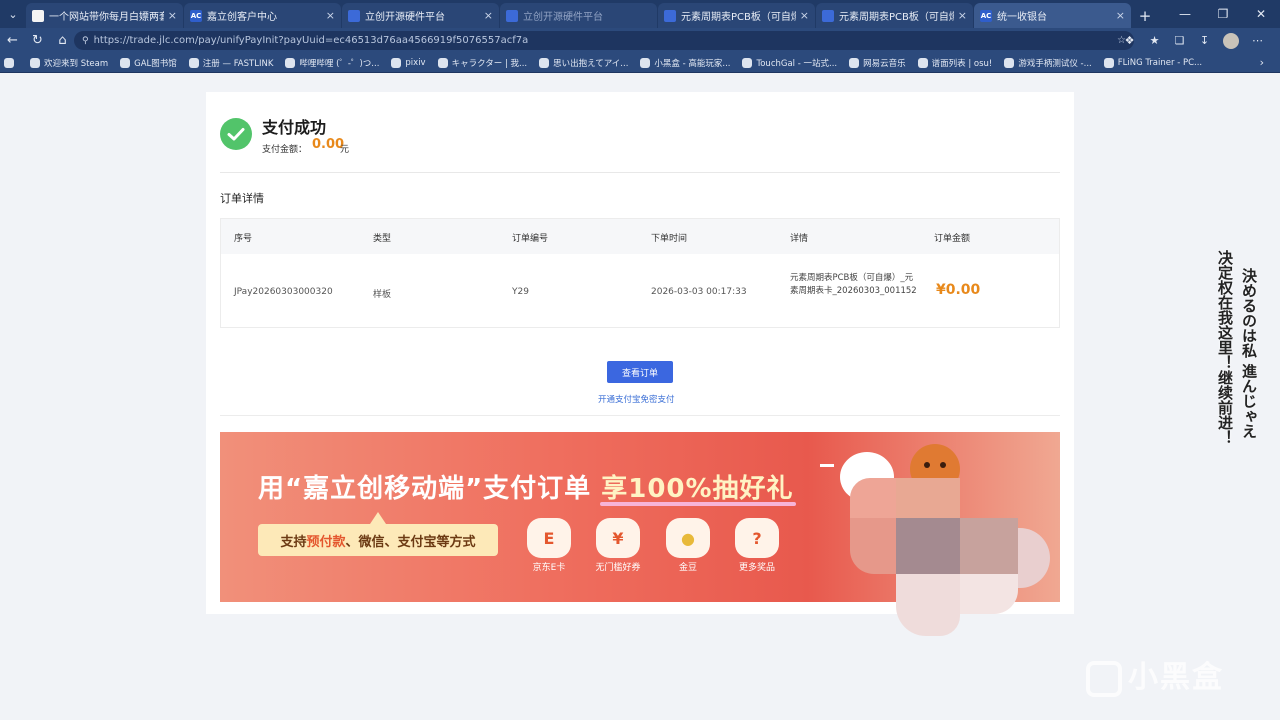 The height and width of the screenshot is (720, 1280). What do you see at coordinates (13, 14) in the screenshot?
I see `tab-menu-icon: ⌄` at bounding box center [13, 14].